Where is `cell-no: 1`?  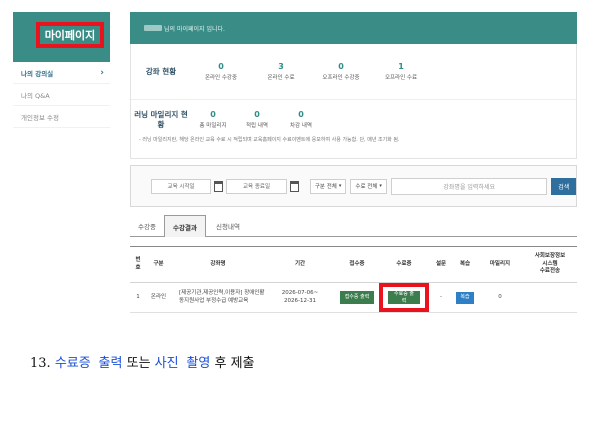 cell-no: 1 is located at coordinates (138, 296).